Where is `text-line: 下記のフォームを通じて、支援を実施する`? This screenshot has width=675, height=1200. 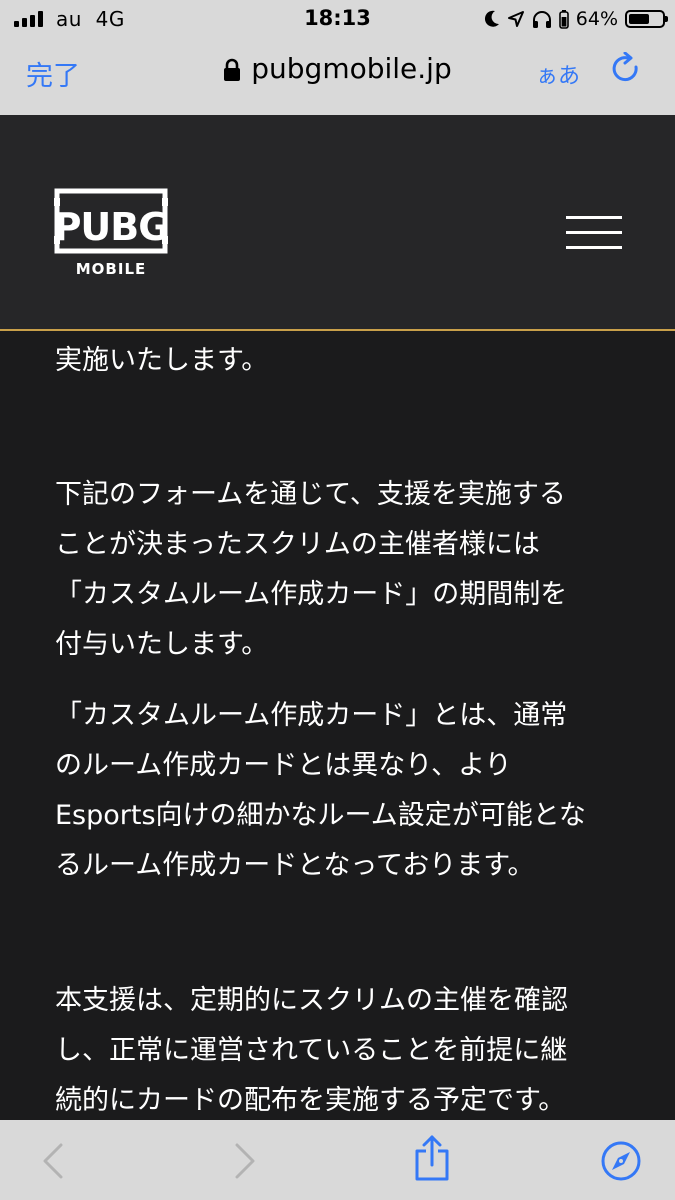 text-line: 下記のフォームを通じて、支援を実施する is located at coordinates (310, 494).